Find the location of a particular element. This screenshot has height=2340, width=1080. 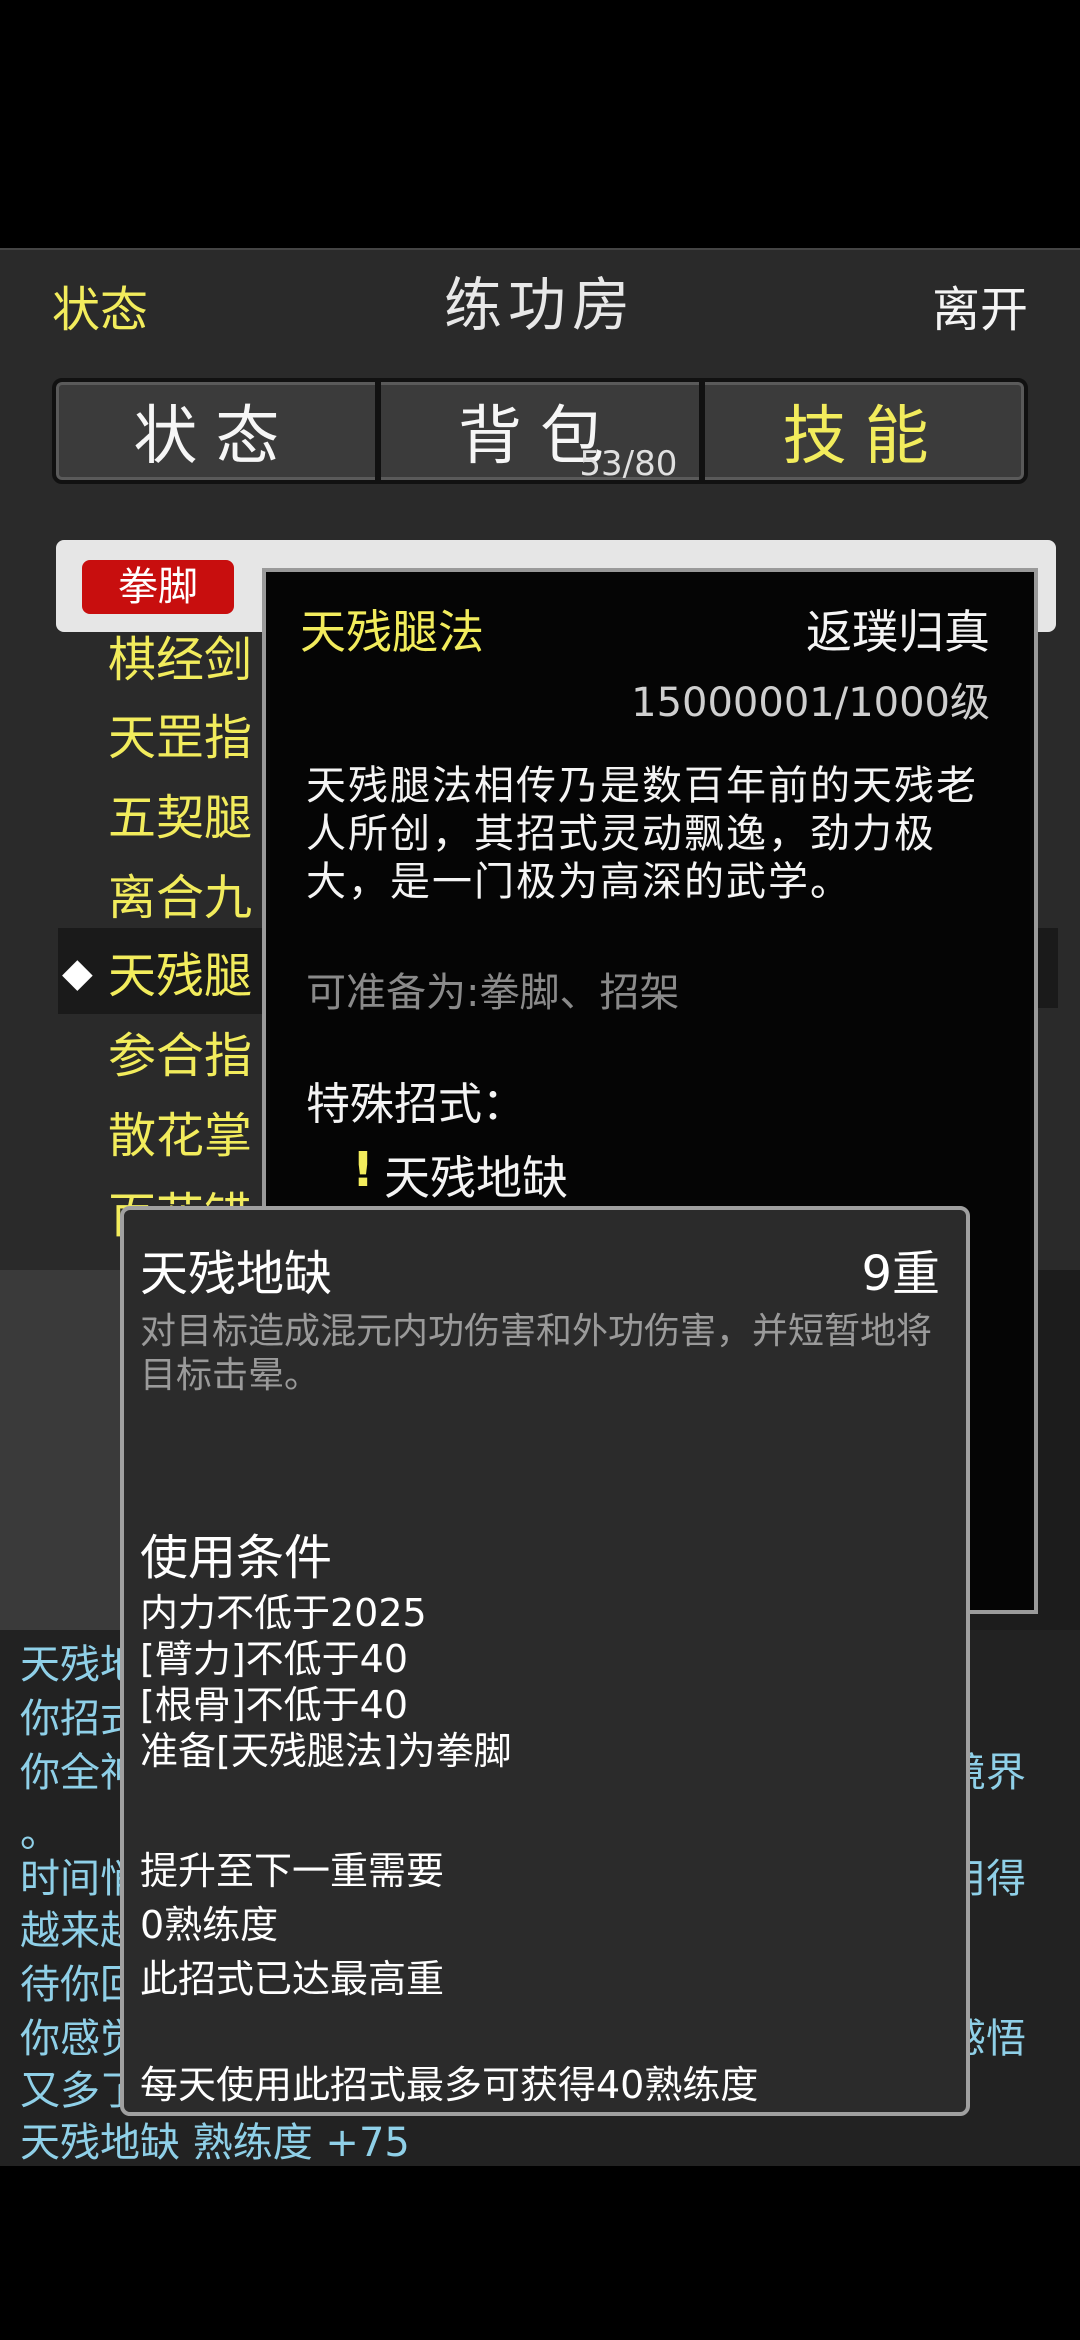

leave-button: 离开 is located at coordinates (980, 305).